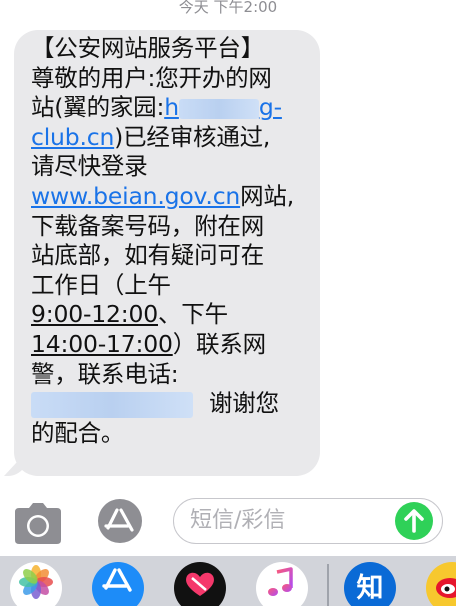 The height and width of the screenshot is (606, 456). I want to click on heart-app-icon, so click(200, 584).